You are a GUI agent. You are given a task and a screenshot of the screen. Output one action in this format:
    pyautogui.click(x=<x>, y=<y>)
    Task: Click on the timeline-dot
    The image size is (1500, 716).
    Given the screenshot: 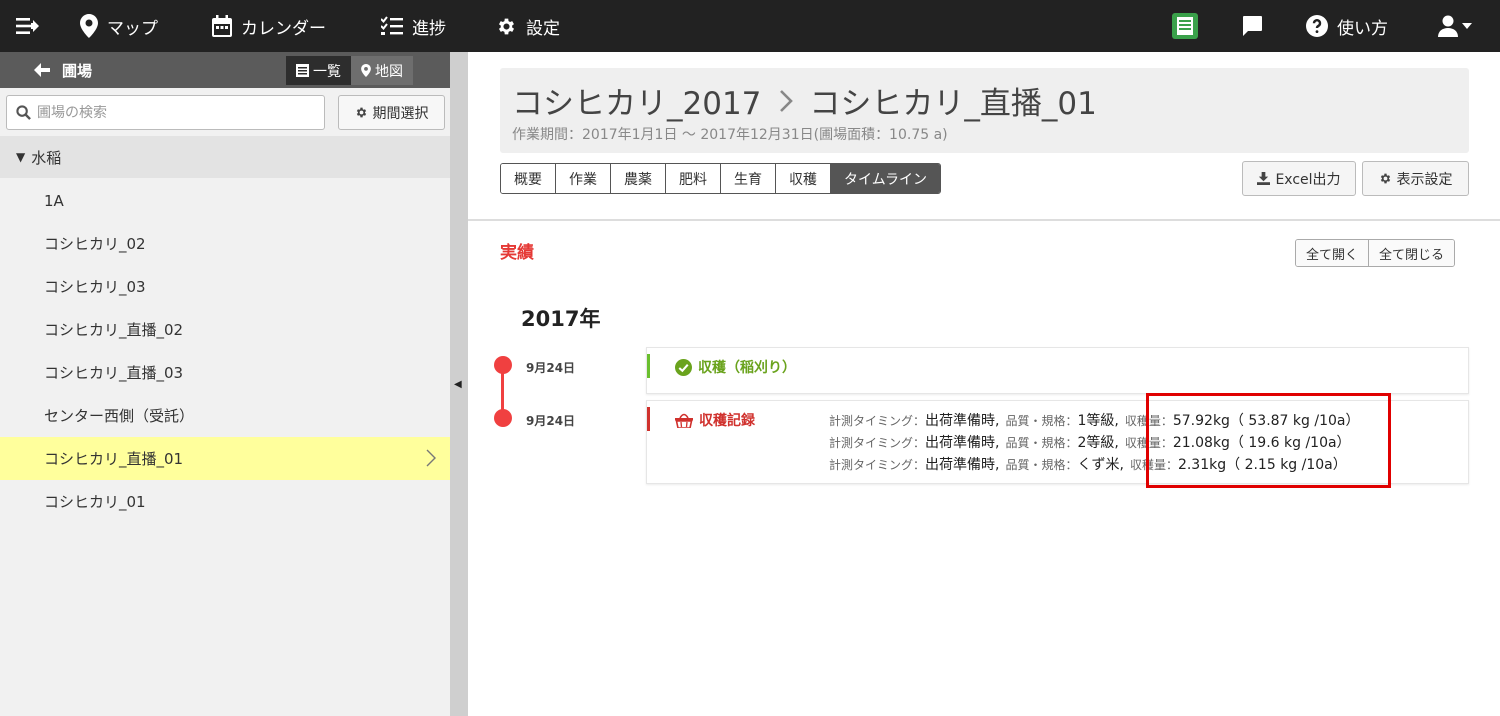 What is the action you would take?
    pyautogui.click(x=503, y=365)
    